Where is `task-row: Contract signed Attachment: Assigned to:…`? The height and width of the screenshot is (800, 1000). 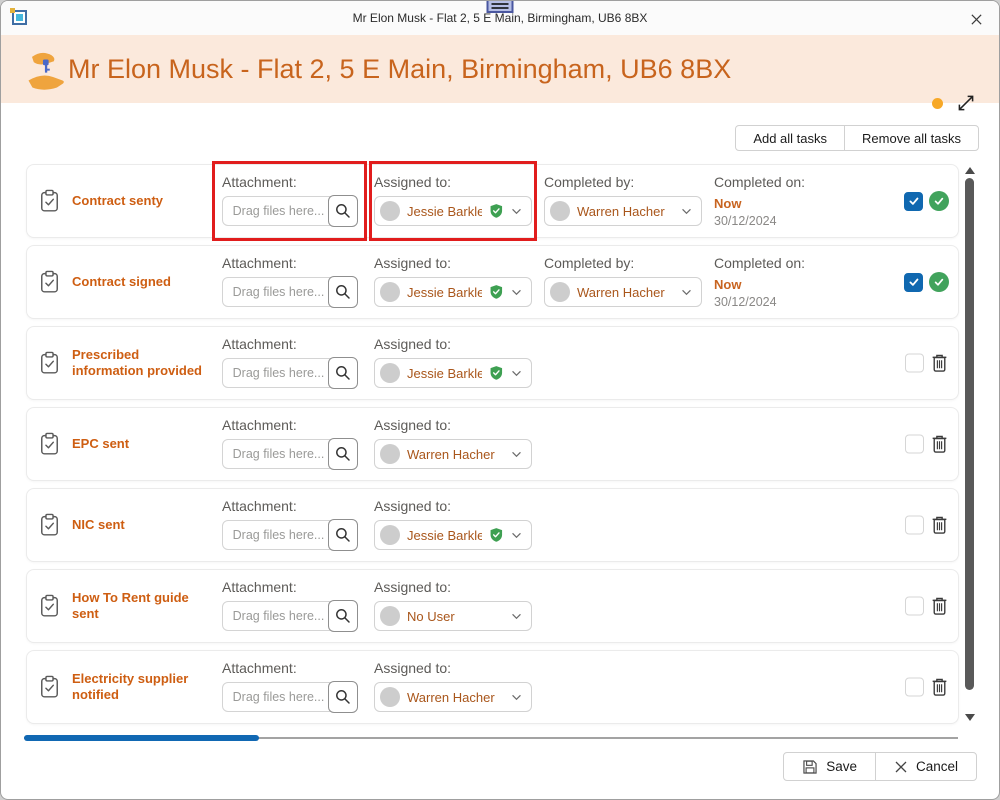
task-row: Contract signed Attachment: Assigned to:… is located at coordinates (492, 282).